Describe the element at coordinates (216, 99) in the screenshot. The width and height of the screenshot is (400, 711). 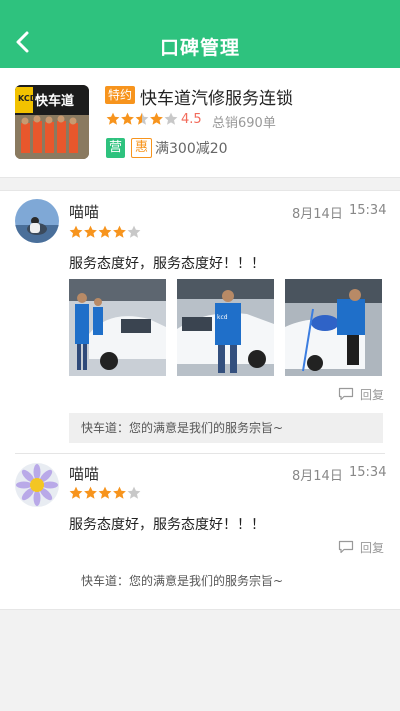
I see `shop-name: 快车道汽修服务连锁` at that location.